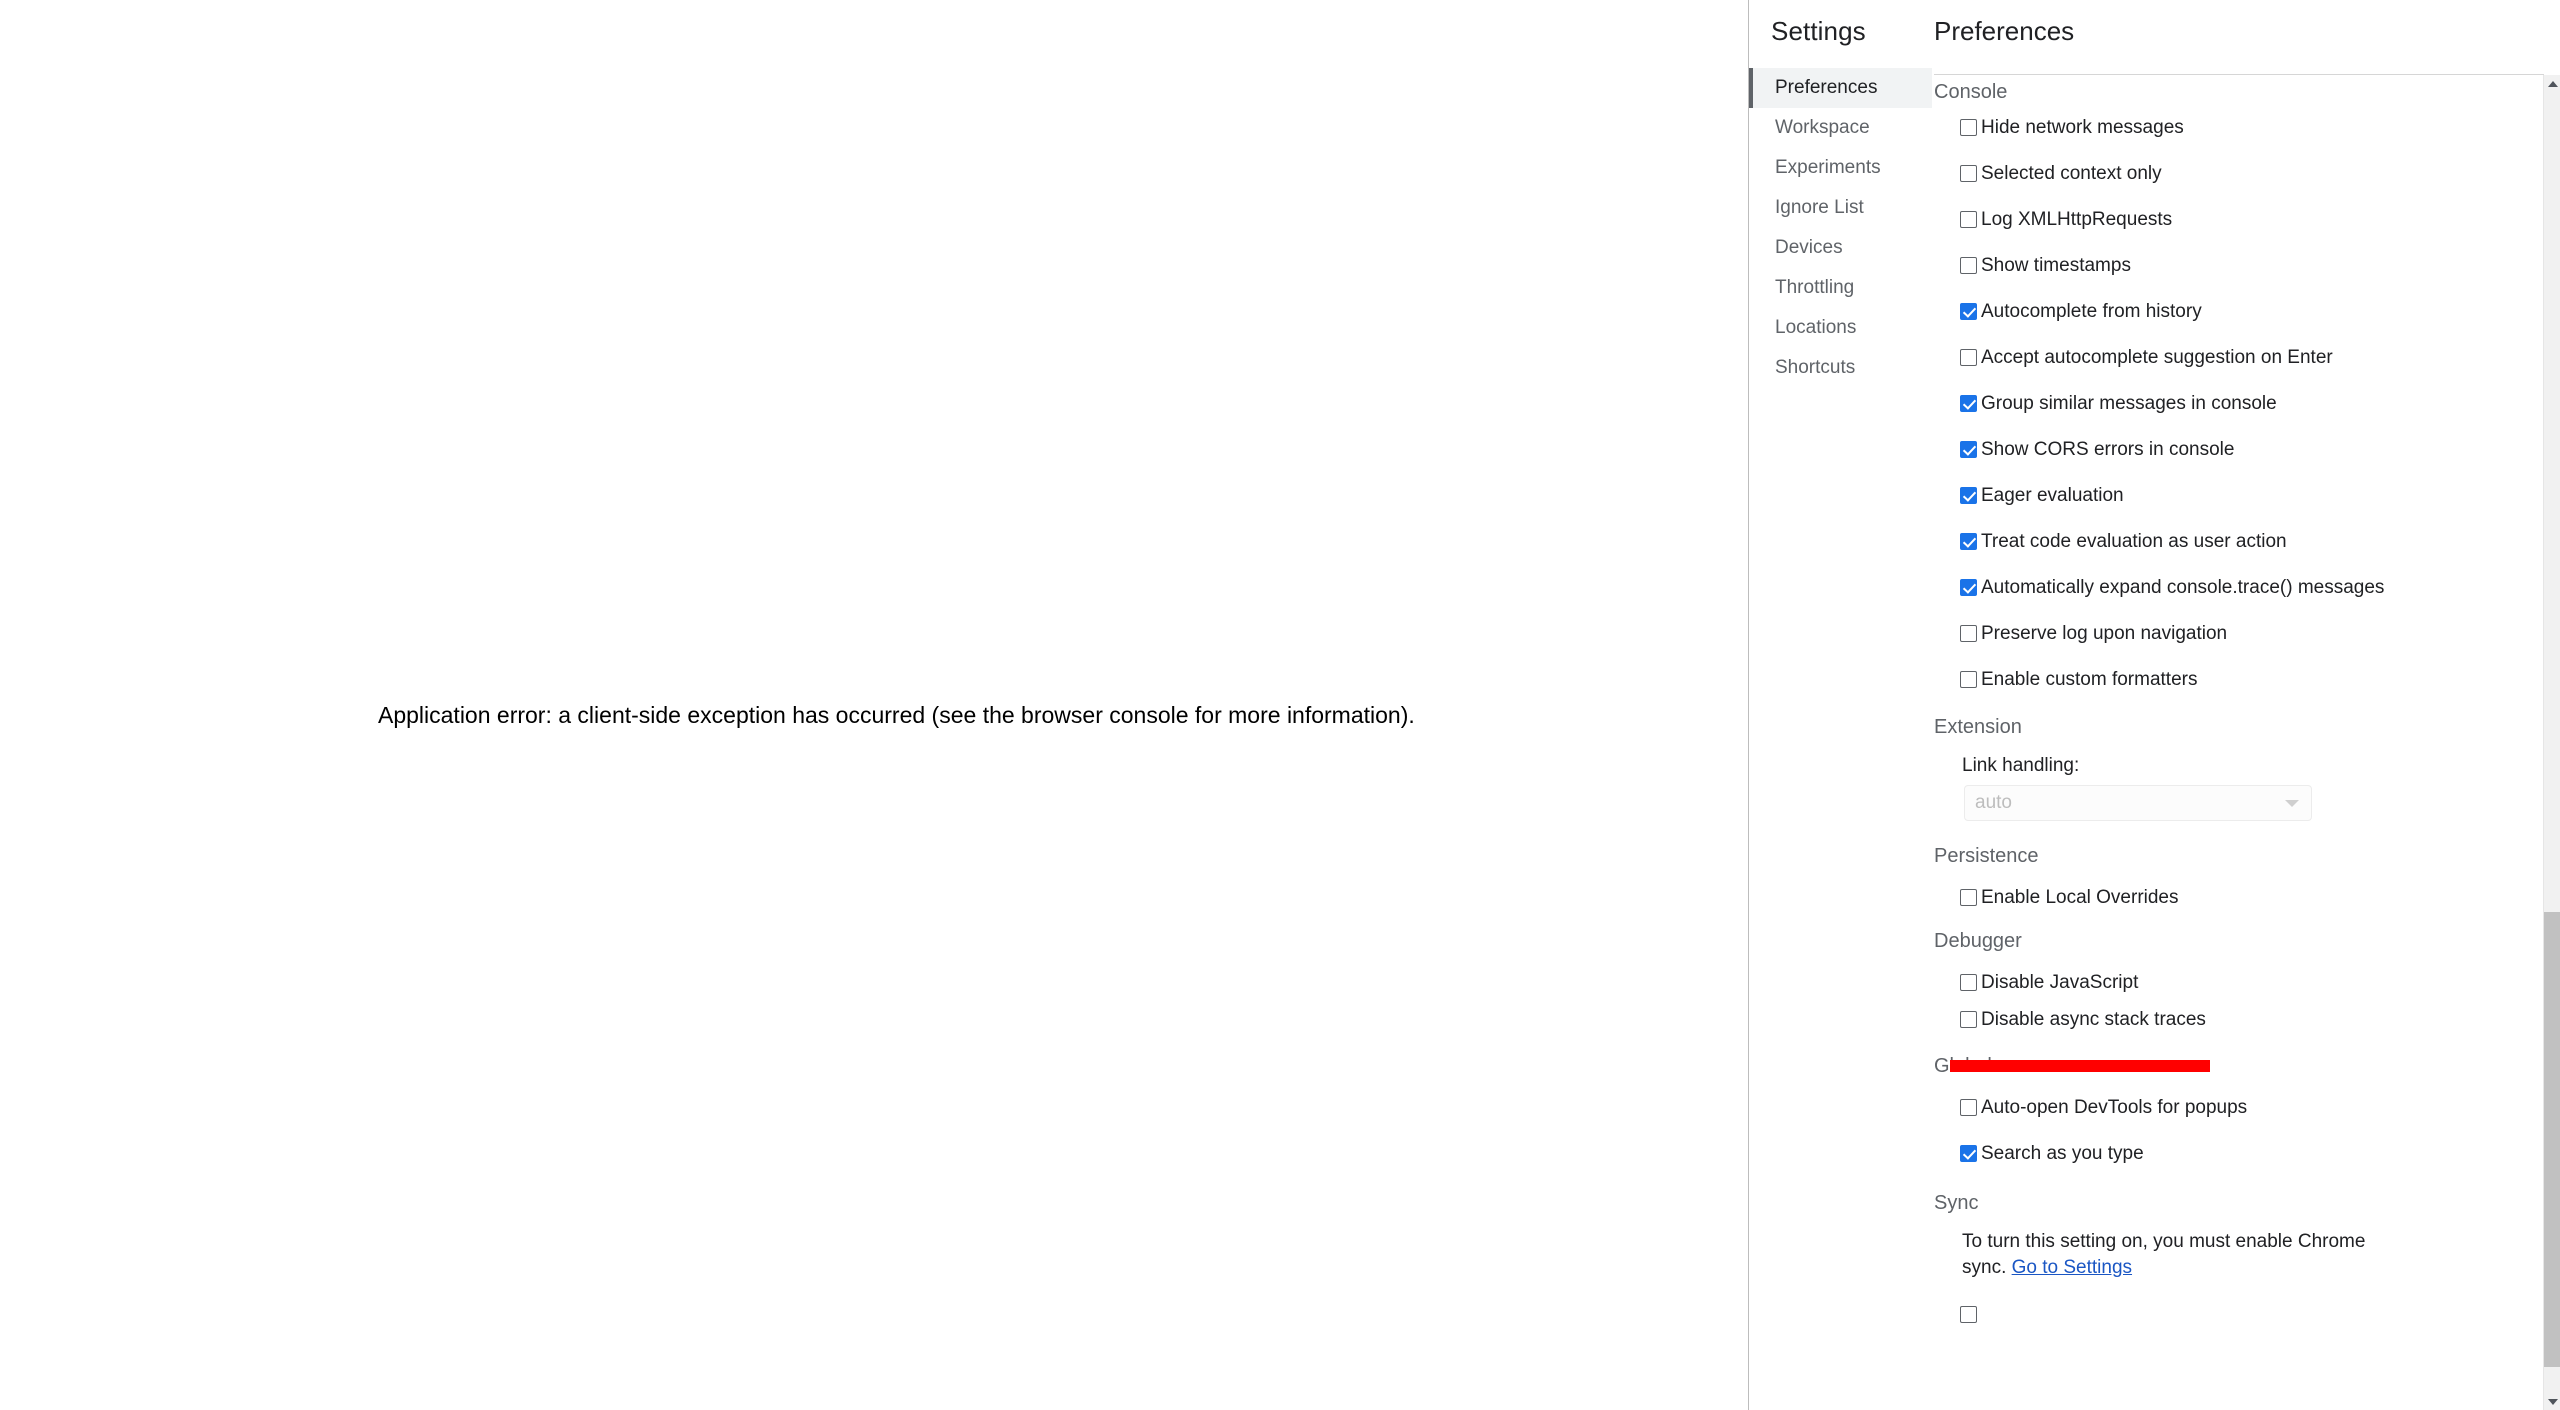  Describe the element at coordinates (2238, 495) in the screenshot. I see `option-eager-evaluation: Eager evaluation` at that location.